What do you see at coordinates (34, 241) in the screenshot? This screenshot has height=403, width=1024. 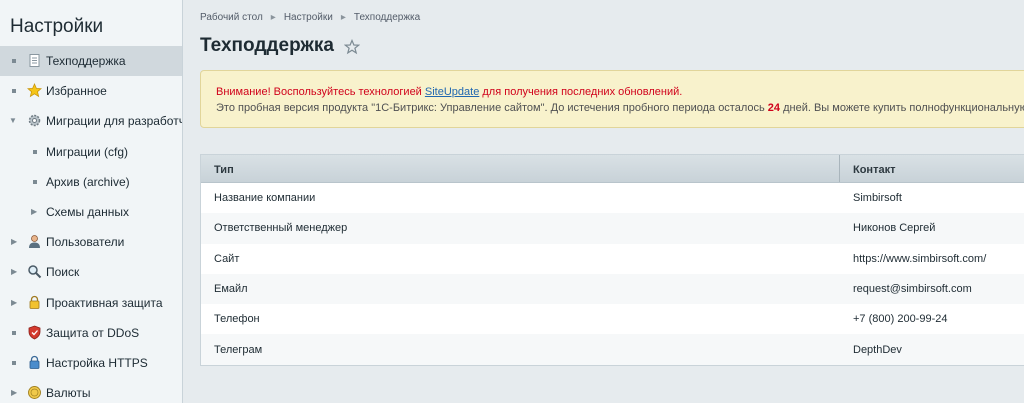 I see `user-icon` at bounding box center [34, 241].